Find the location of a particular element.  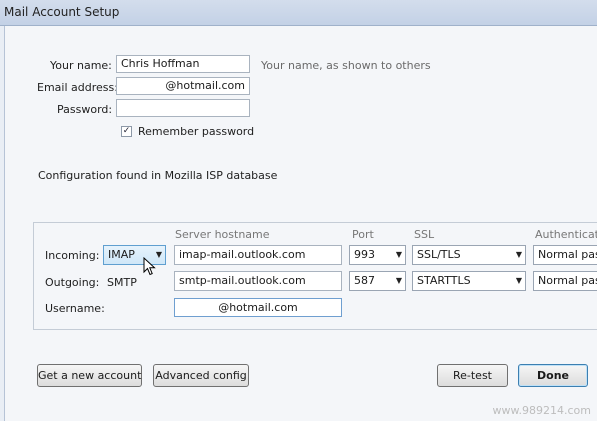

outgoing-label: Outgoing: is located at coordinates (72, 282).